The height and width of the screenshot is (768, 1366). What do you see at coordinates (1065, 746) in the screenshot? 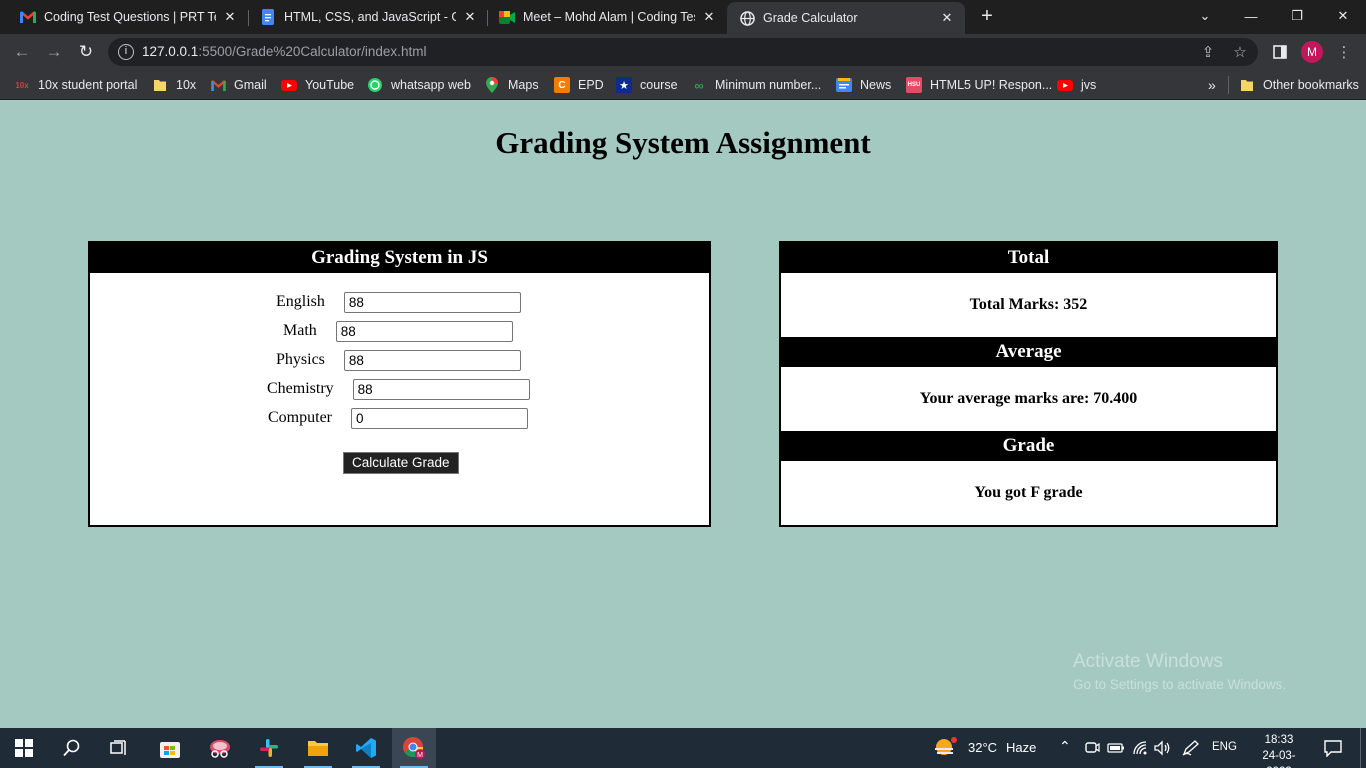
I see `chevron-up-icon: ⌃` at bounding box center [1065, 746].